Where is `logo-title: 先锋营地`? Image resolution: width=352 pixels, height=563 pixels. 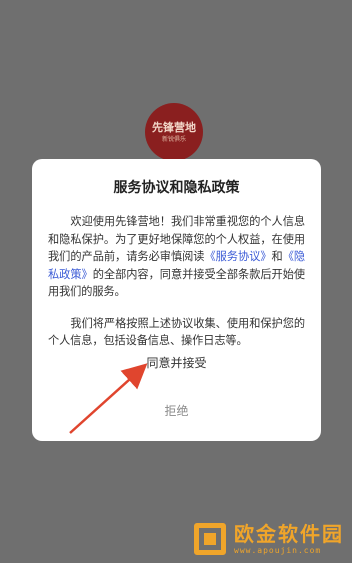 logo-title: 先锋营地 is located at coordinates (174, 127).